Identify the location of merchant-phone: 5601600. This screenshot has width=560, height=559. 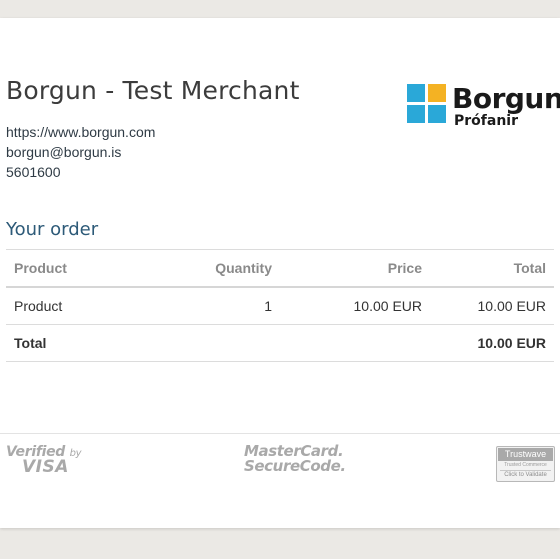
(33, 172).